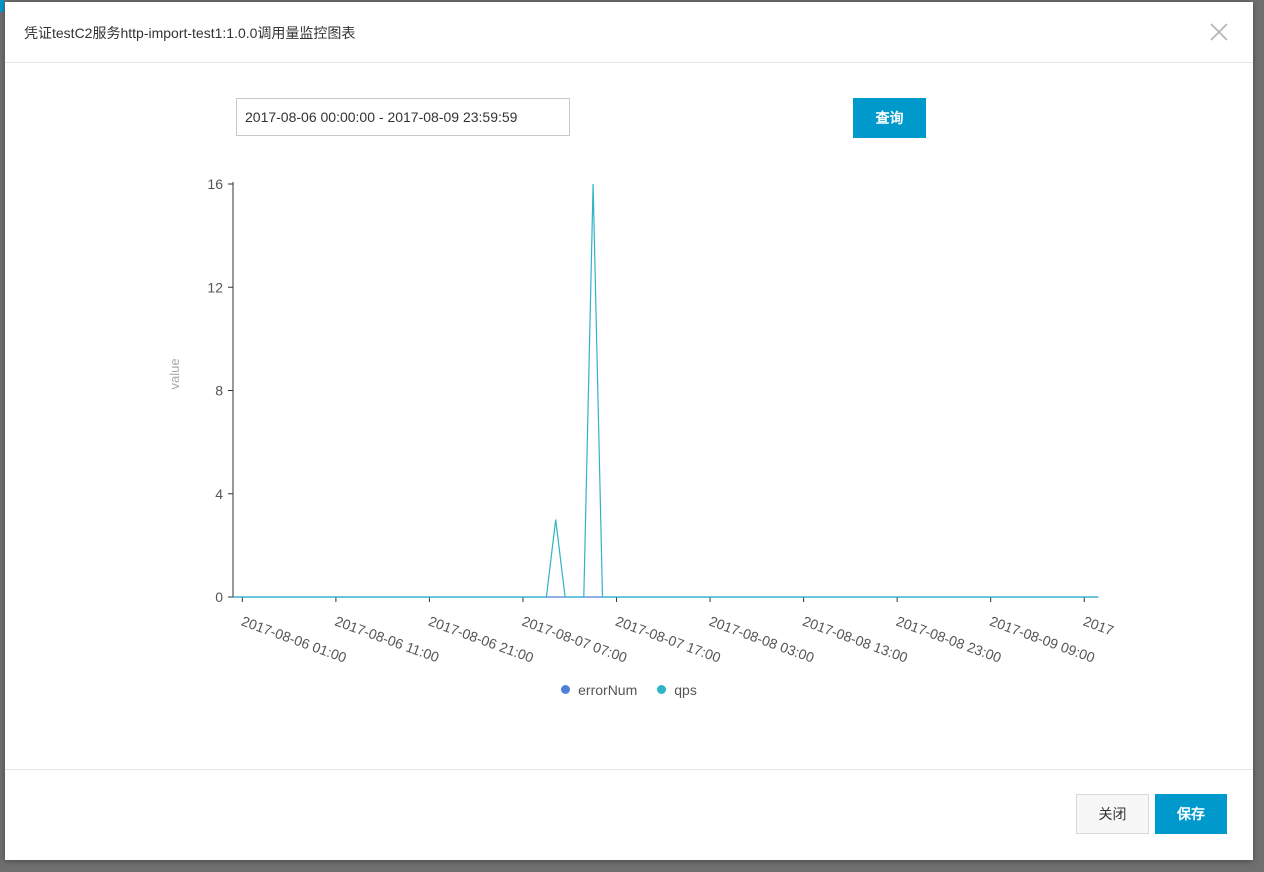  Describe the element at coordinates (889, 118) in the screenshot. I see `query-button: 查询` at that location.